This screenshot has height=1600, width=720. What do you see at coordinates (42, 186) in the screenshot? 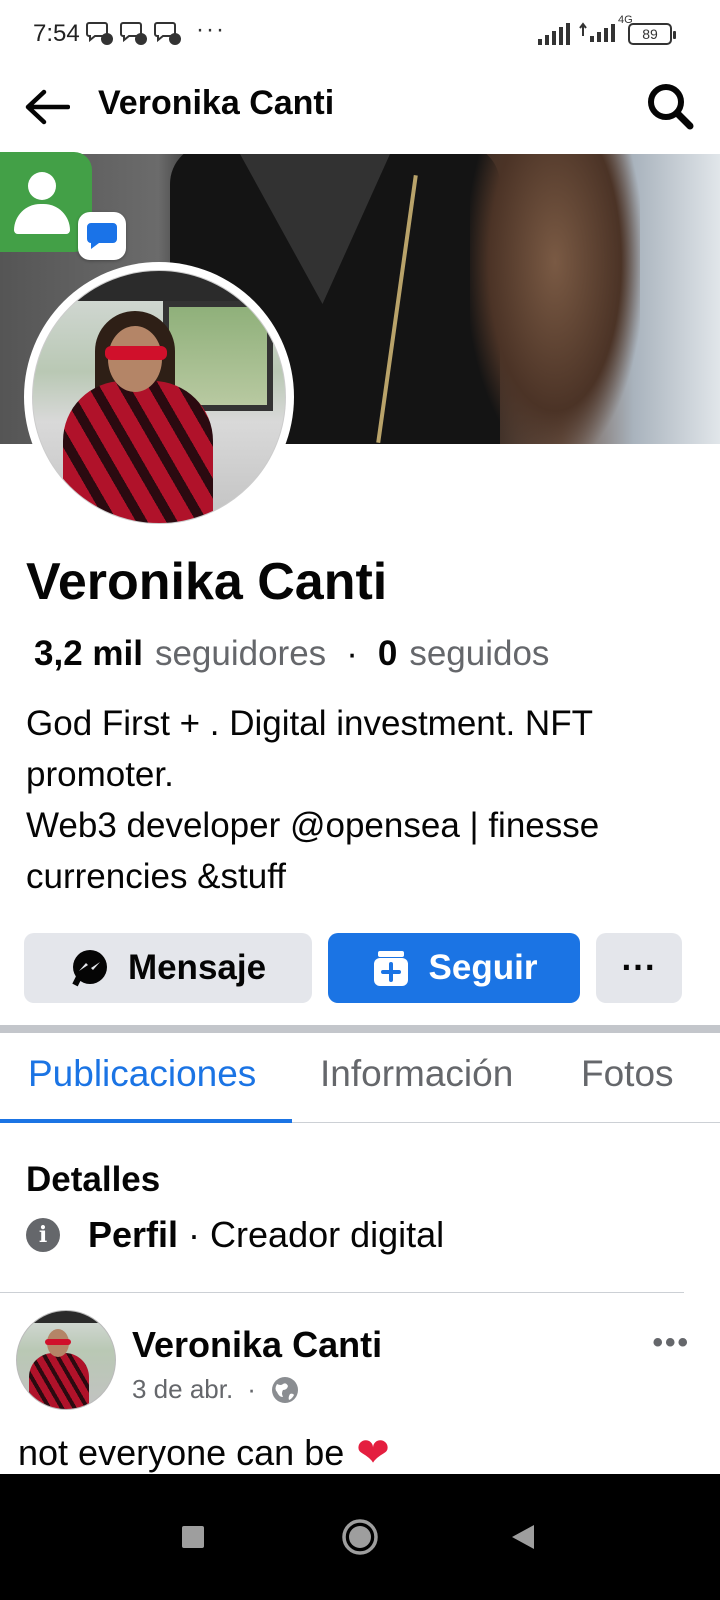
I see `contact-person-icon` at bounding box center [42, 186].